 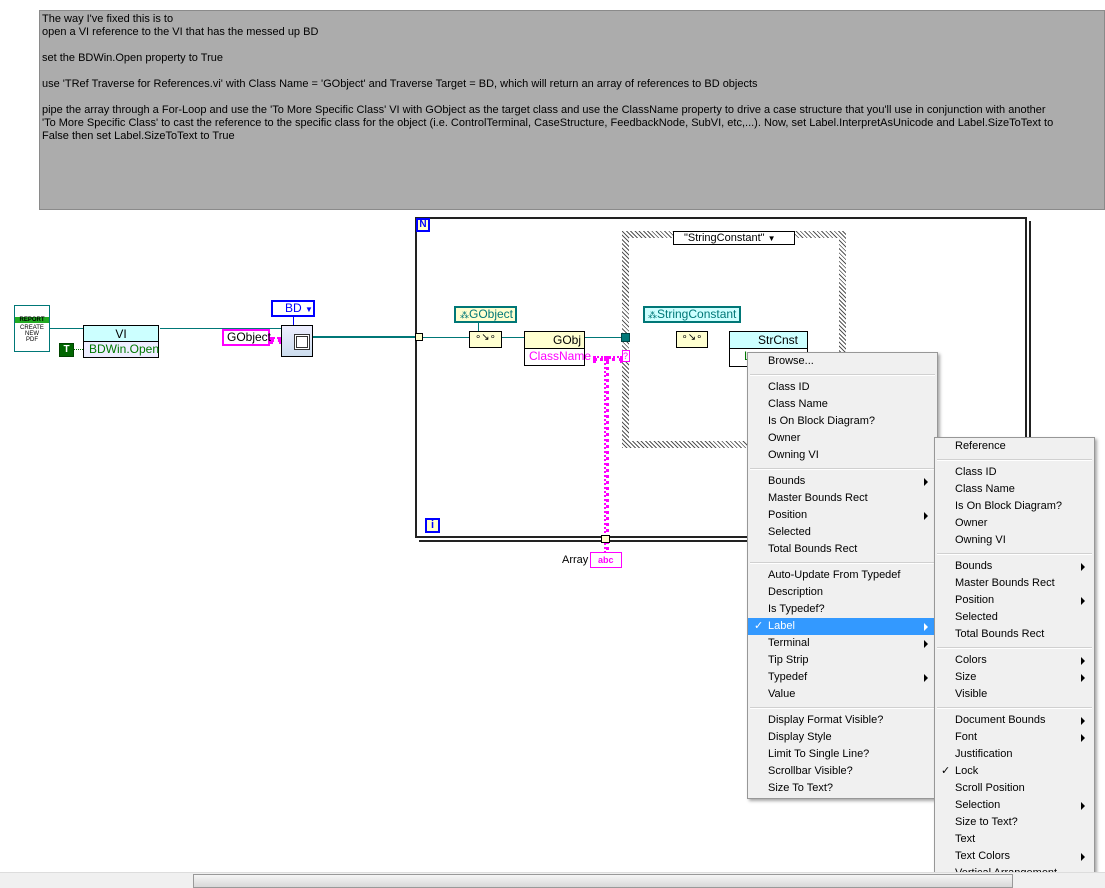 I want to click on menu-item-label: ✓ Label, so click(x=842, y=626).